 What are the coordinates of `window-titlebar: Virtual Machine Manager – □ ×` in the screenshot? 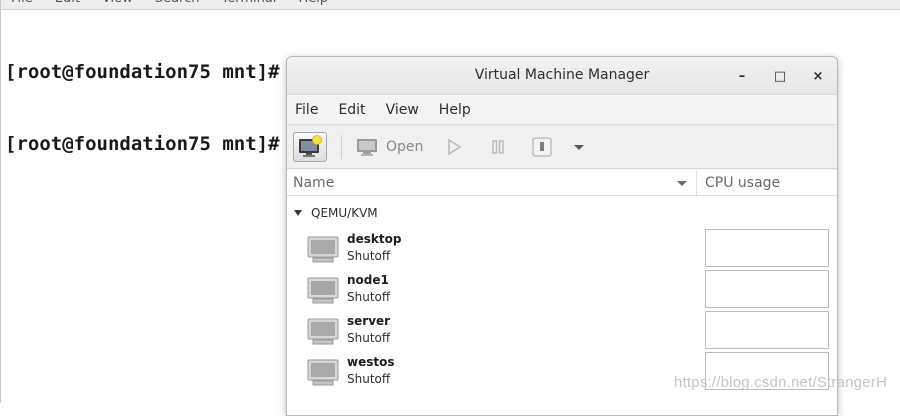 It's located at (562, 76).